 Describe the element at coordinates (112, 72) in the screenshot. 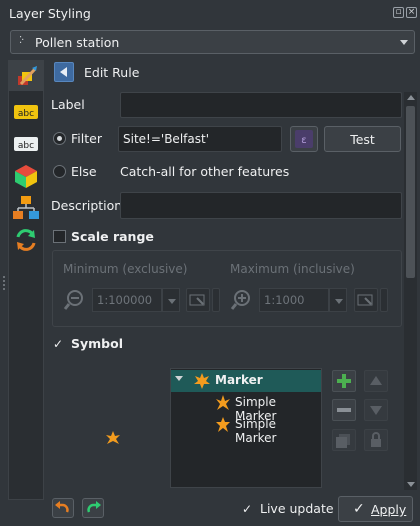

I see `page-title: Edit Rule` at that location.